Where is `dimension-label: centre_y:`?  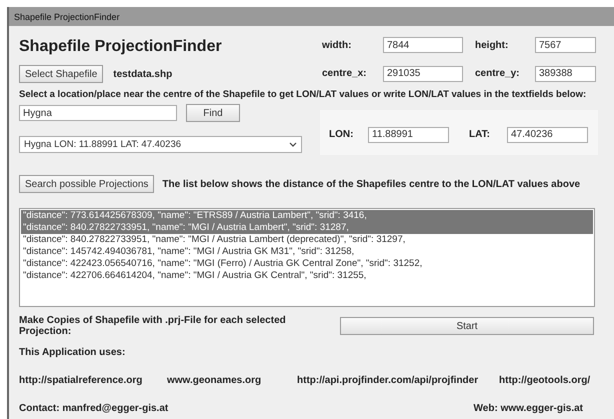 dimension-label: centre_y: is located at coordinates (497, 74).